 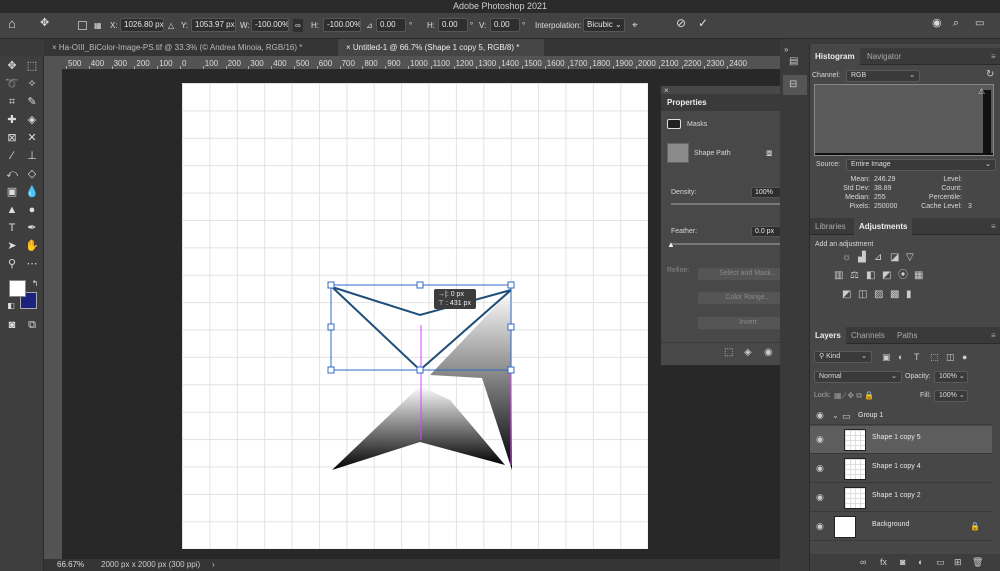 What do you see at coordinates (838, 276) in the screenshot?
I see `hue-saturation-icon: ▥` at bounding box center [838, 276].